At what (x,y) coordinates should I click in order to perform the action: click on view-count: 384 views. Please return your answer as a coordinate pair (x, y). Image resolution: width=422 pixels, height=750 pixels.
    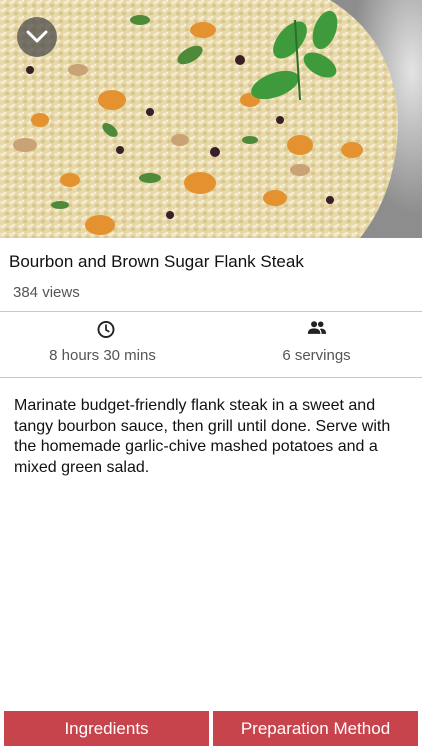
    Looking at the image, I should click on (46, 292).